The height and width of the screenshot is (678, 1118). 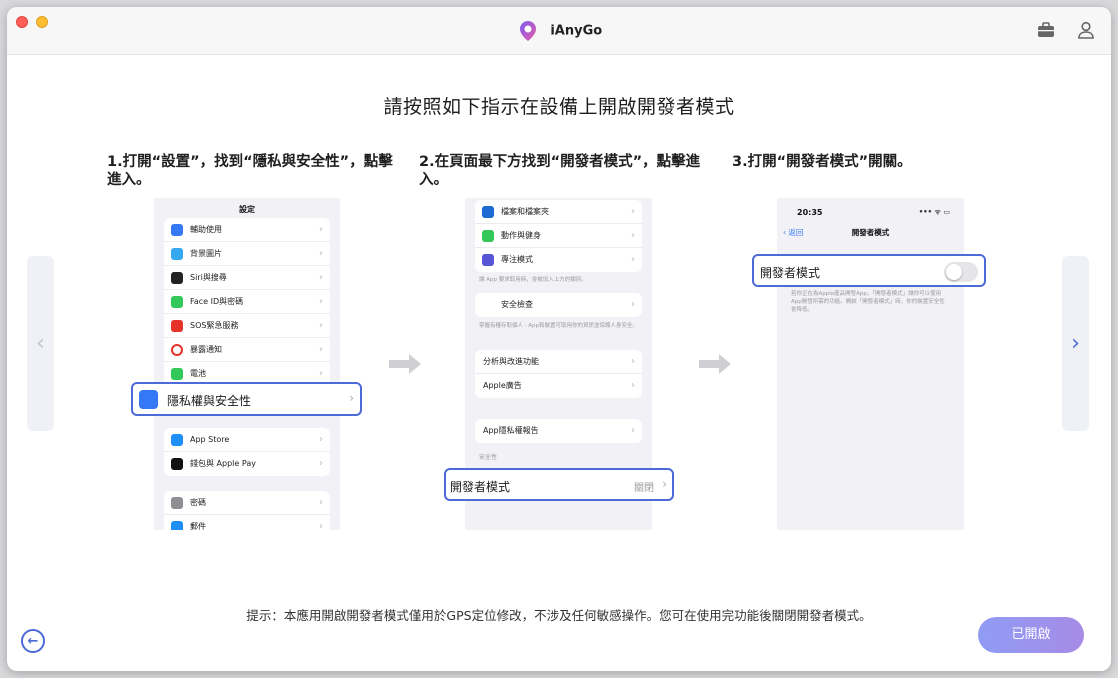 I want to click on list-item: 分析與改進功能 ›, so click(x=558, y=362).